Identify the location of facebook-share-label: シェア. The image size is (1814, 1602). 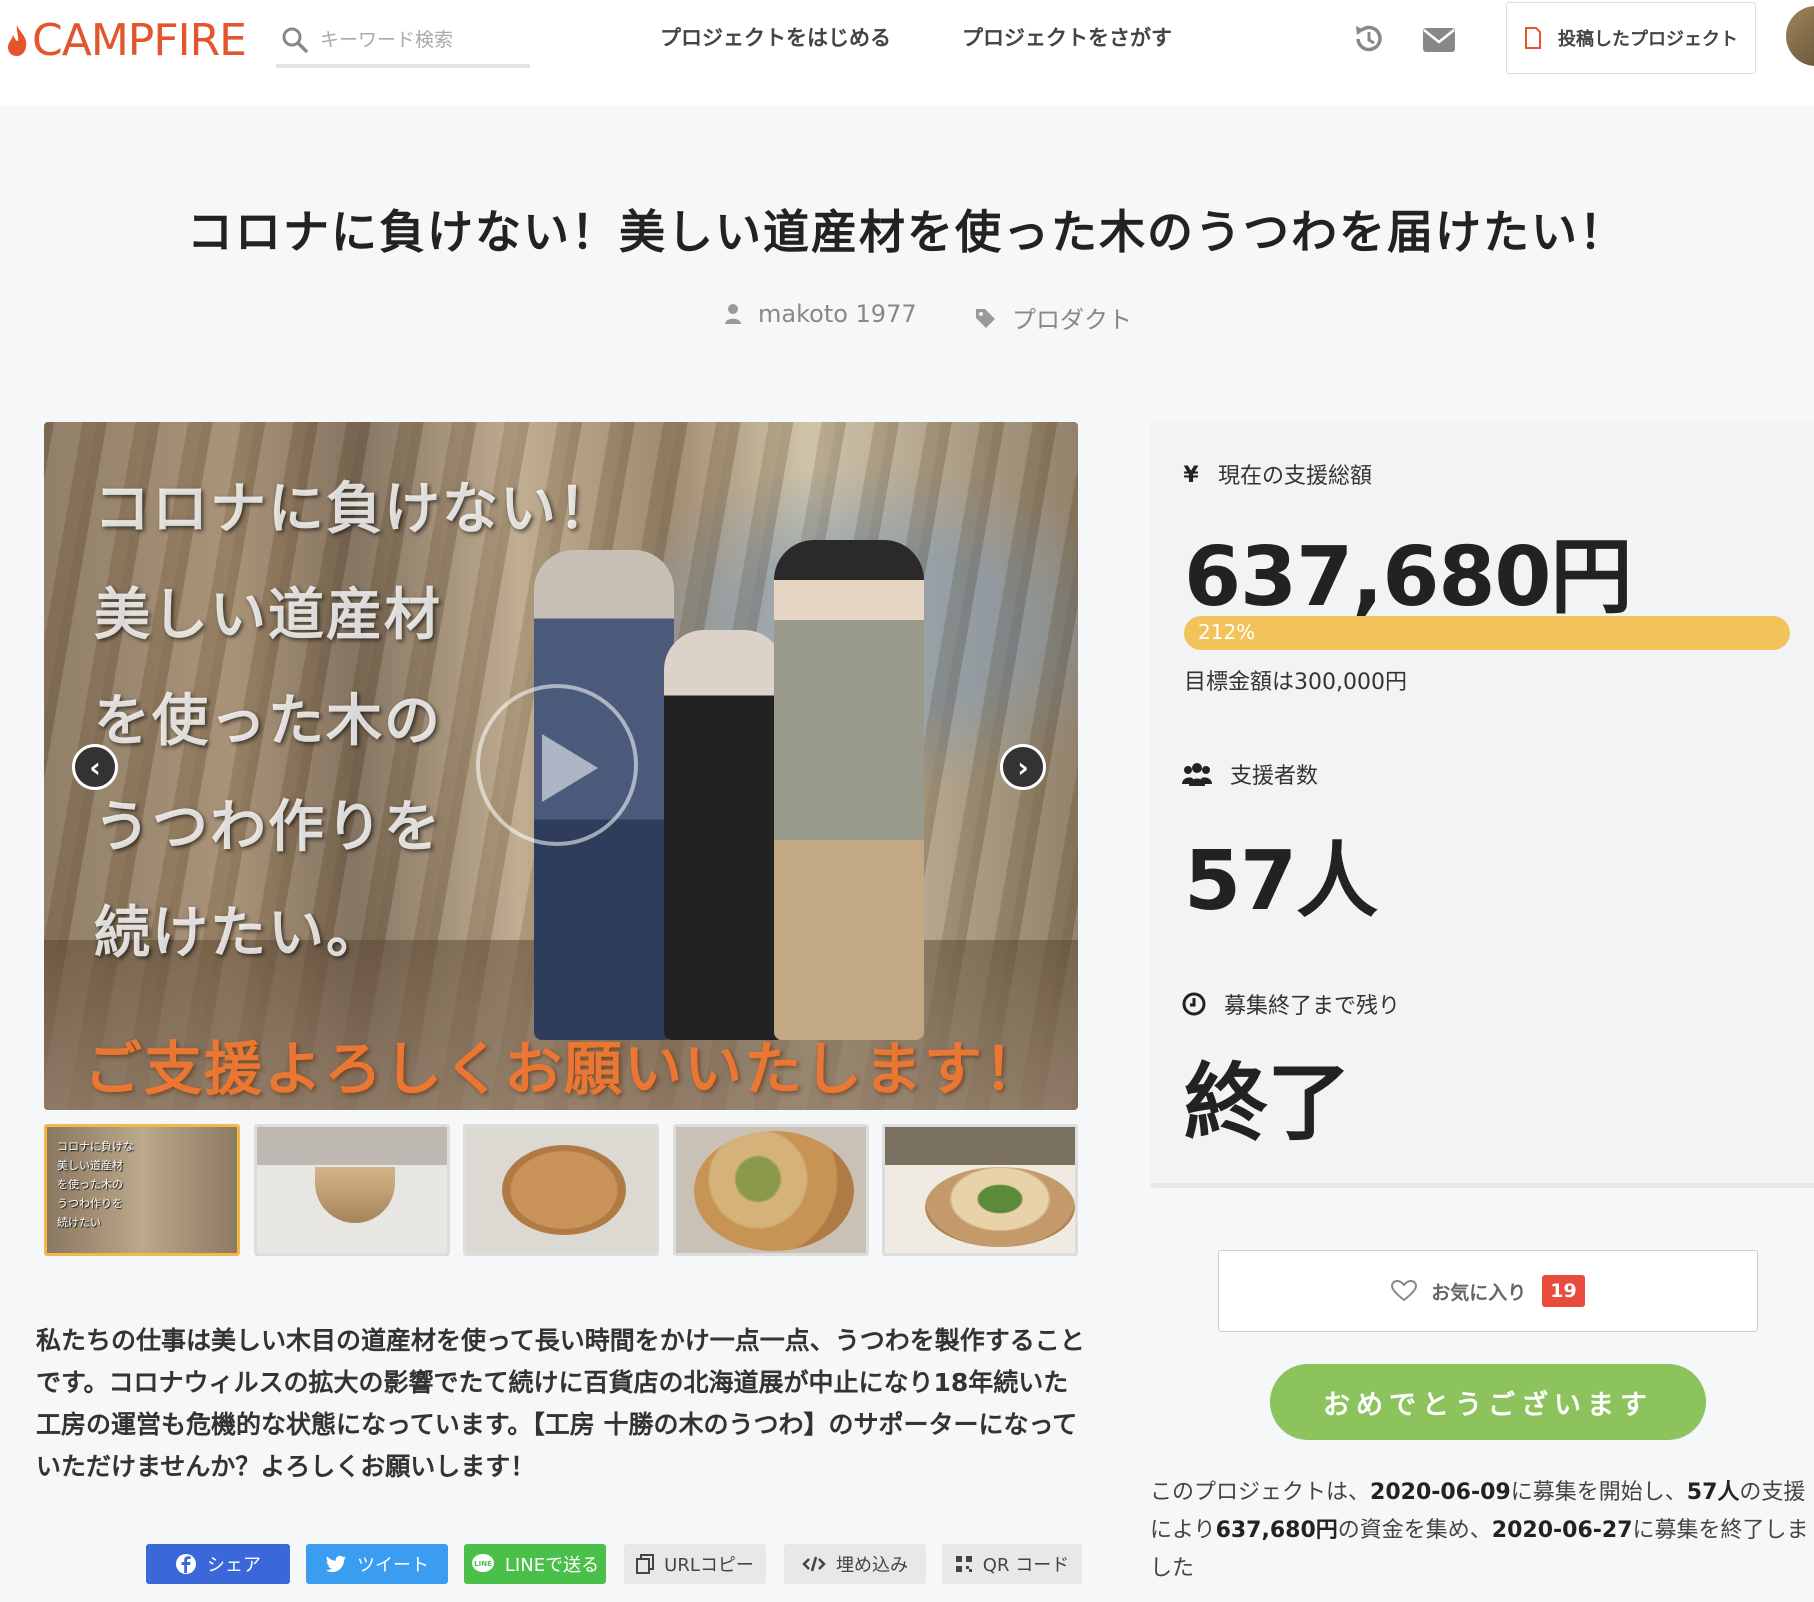
(234, 1565).